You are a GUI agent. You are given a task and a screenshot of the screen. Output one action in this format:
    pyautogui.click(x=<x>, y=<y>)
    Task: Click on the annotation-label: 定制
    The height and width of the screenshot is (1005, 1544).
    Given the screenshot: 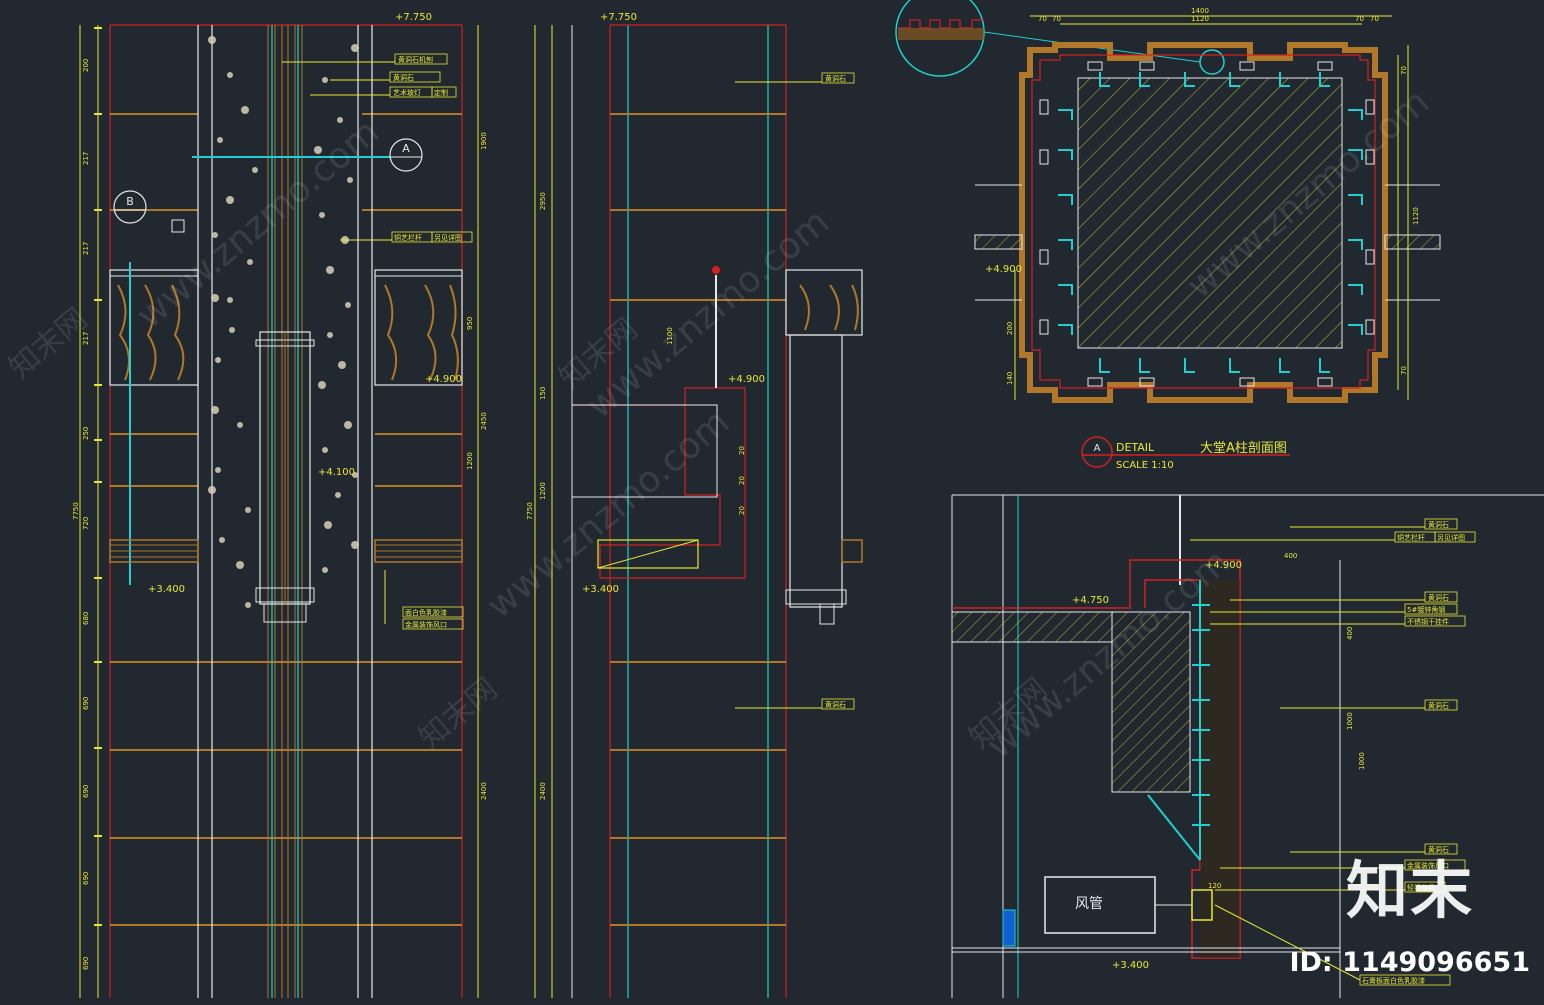 What is the action you would take?
    pyautogui.click(x=441, y=92)
    